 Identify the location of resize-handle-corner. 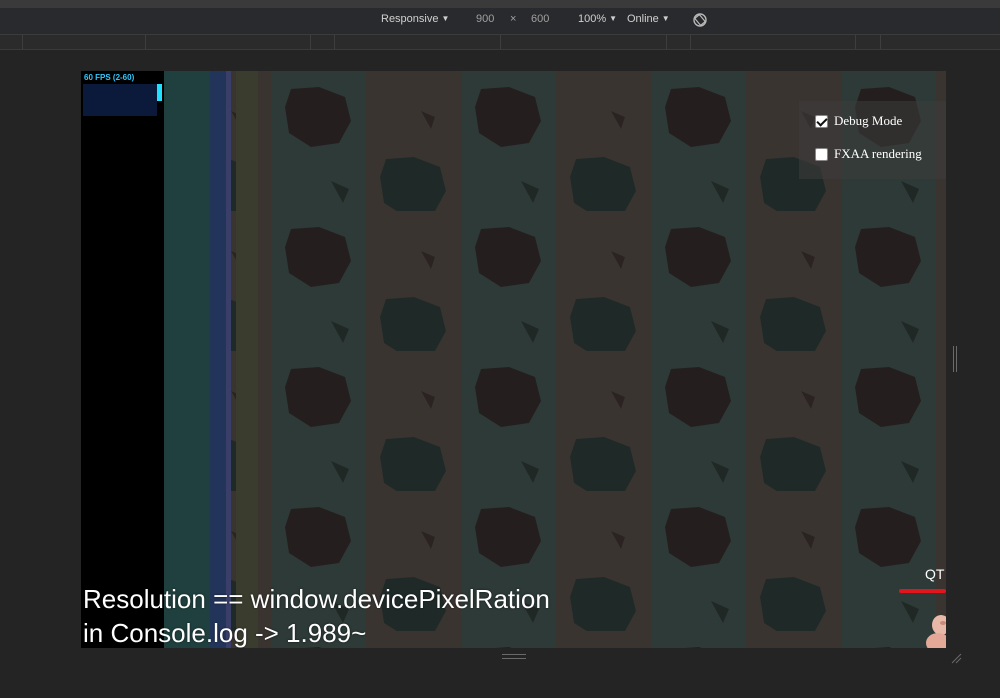
(956, 658).